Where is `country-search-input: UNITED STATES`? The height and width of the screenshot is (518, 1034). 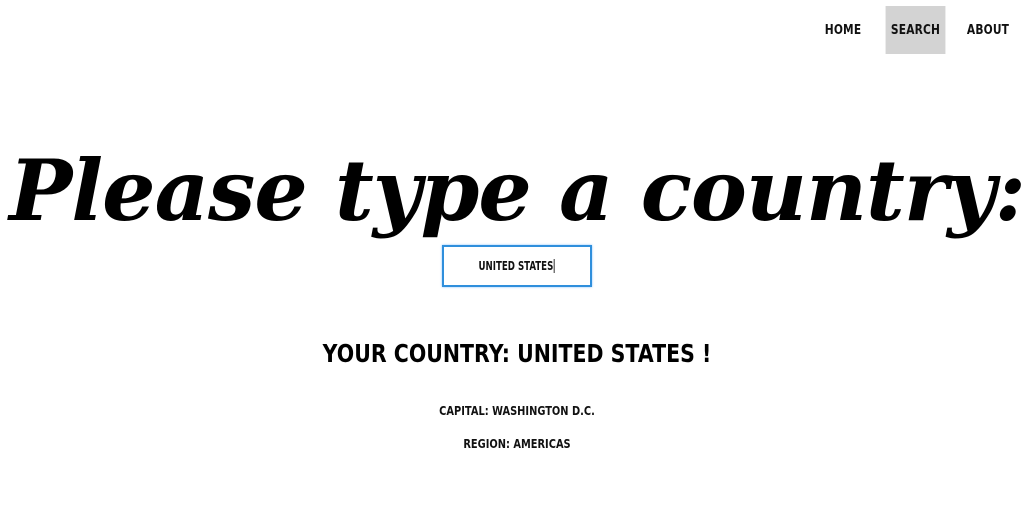 country-search-input: UNITED STATES is located at coordinates (517, 266).